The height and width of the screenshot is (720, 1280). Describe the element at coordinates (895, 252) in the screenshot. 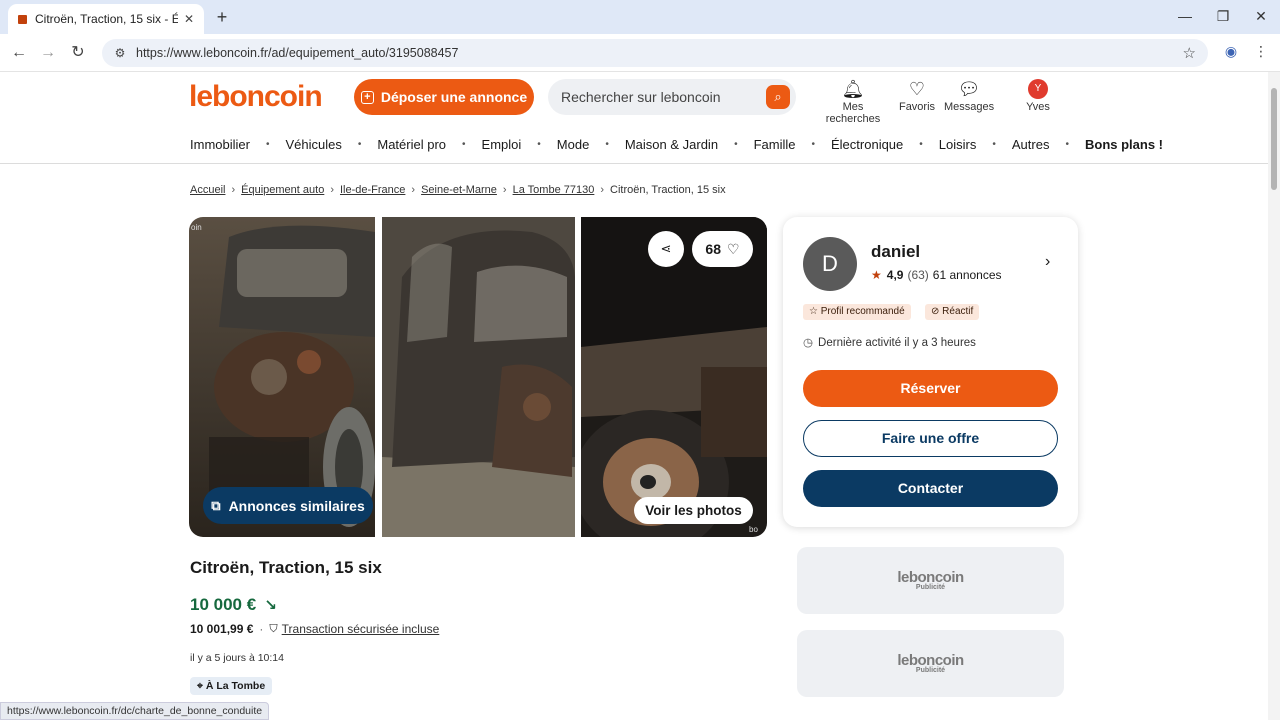

I see `seller-name: daniel` at that location.